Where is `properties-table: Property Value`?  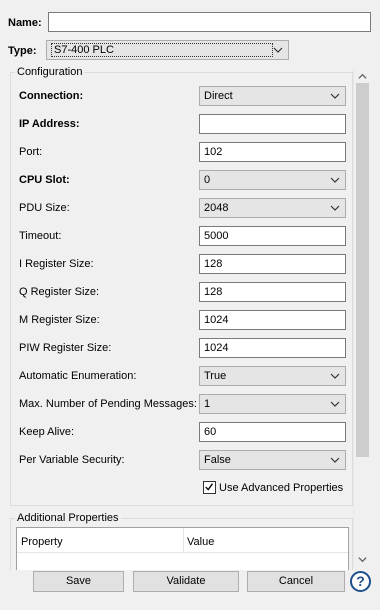 properties-table: Property Value is located at coordinates (182, 548).